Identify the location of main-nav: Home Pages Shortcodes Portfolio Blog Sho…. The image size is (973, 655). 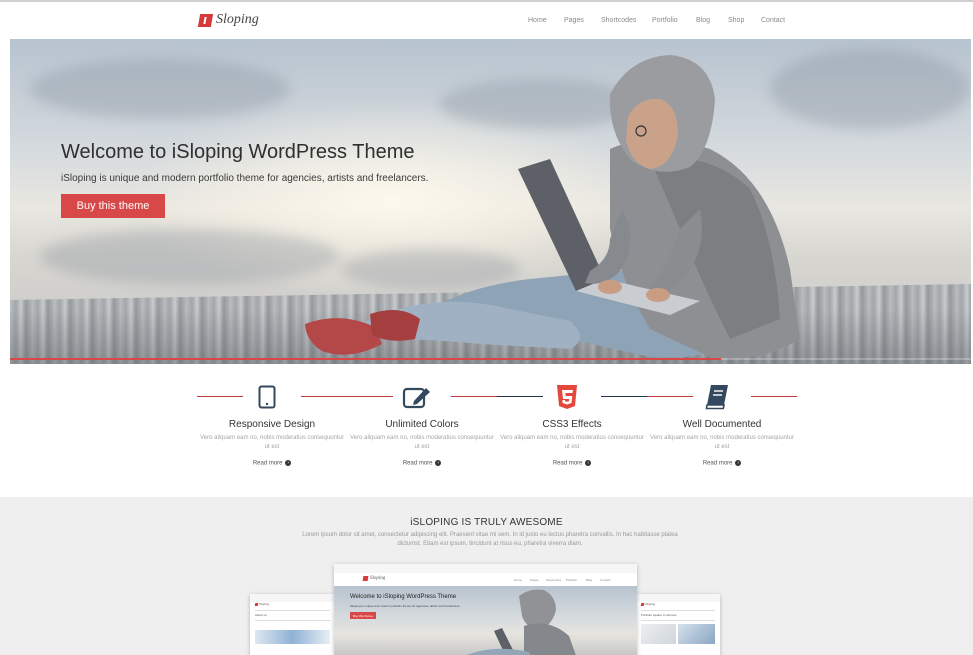
(486, 23).